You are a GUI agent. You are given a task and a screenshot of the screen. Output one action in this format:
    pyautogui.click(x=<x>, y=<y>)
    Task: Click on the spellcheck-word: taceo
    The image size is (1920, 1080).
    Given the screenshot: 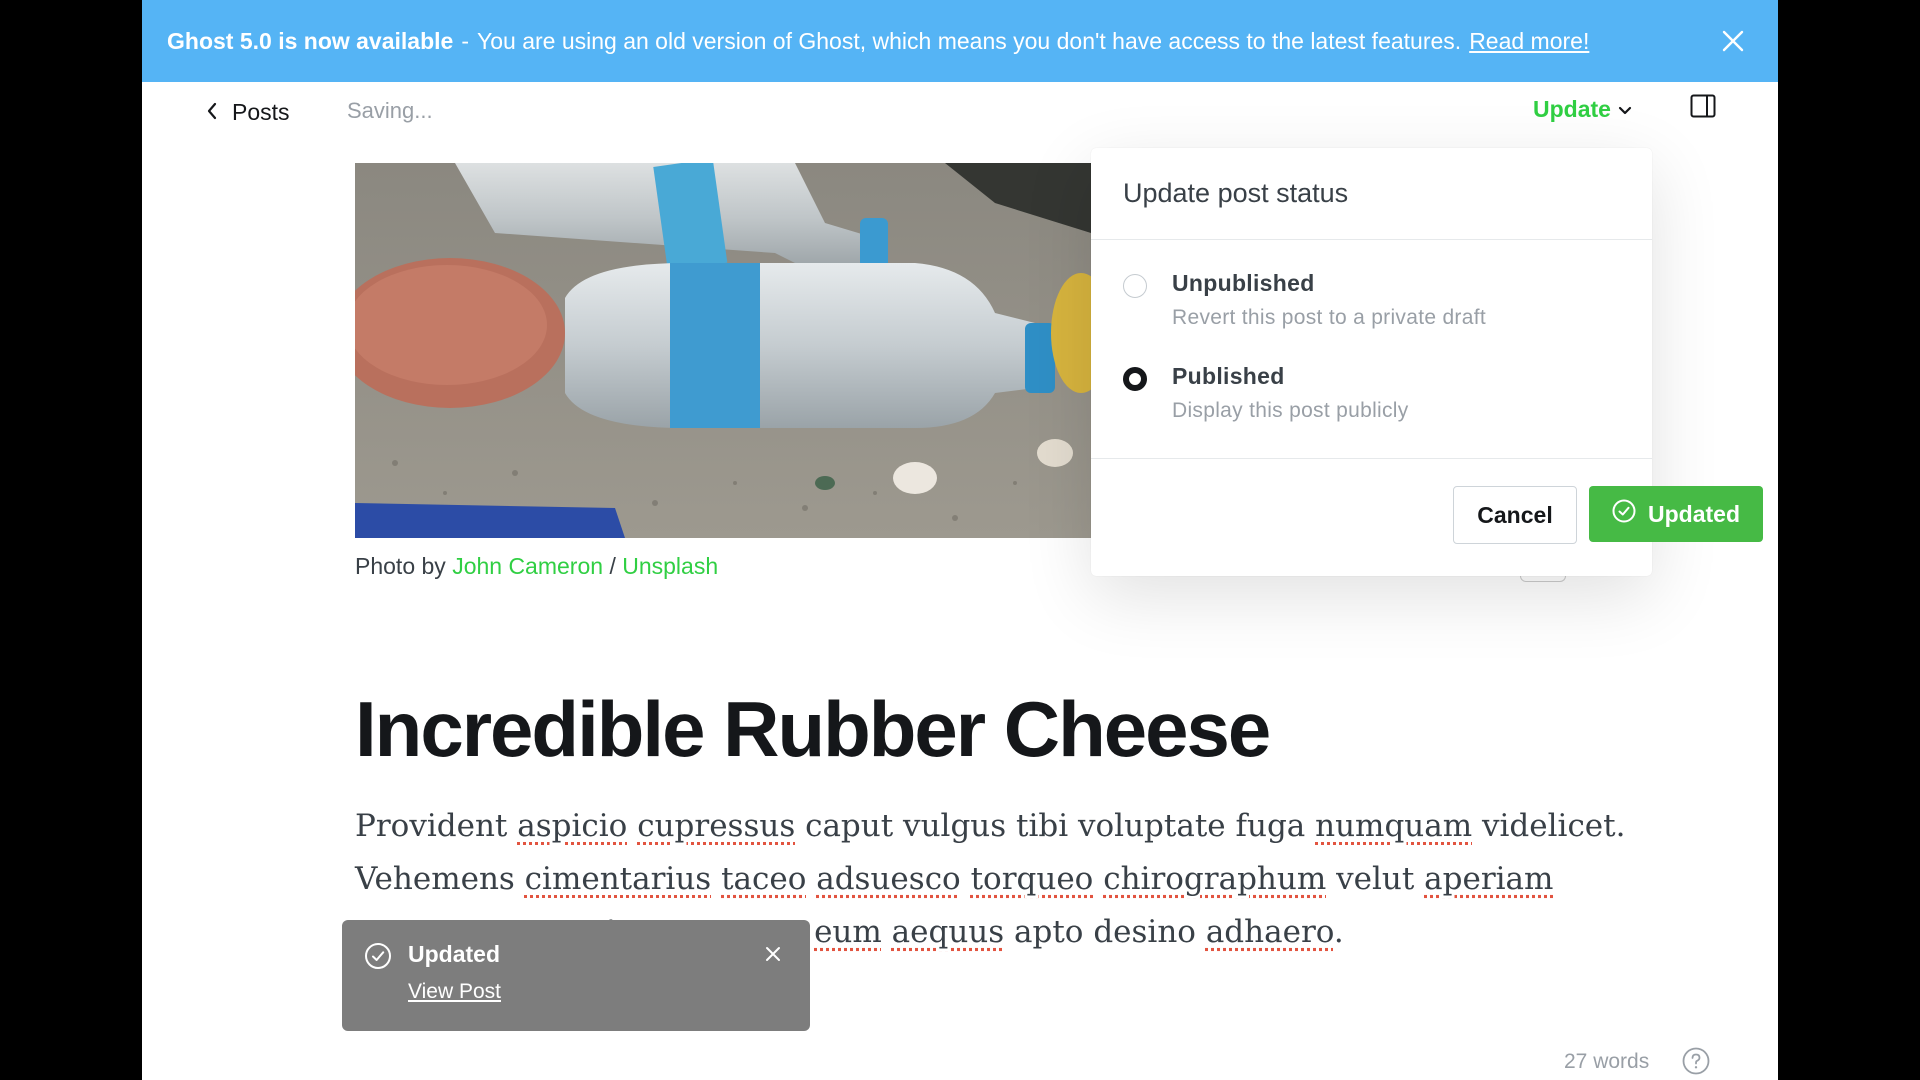 What is the action you would take?
    pyautogui.click(x=764, y=879)
    